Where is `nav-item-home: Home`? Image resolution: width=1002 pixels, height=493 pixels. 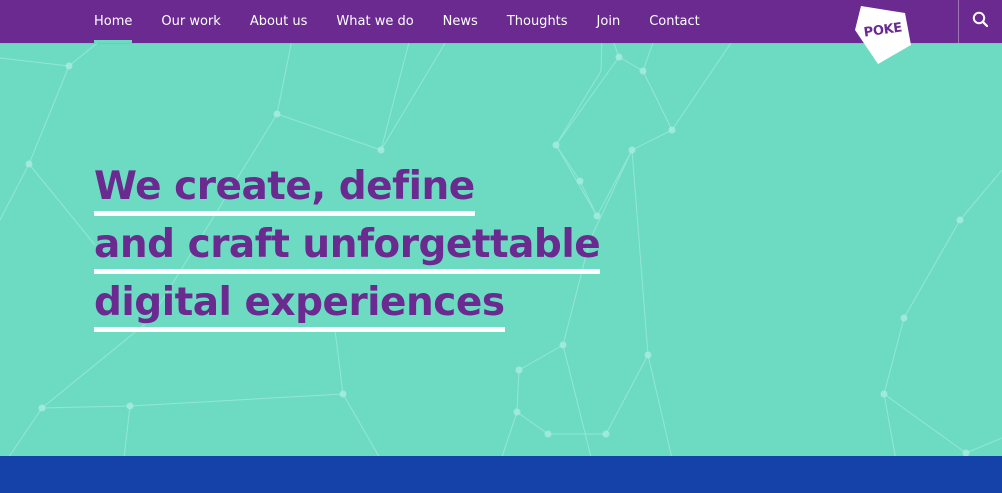 nav-item-home: Home is located at coordinates (113, 21).